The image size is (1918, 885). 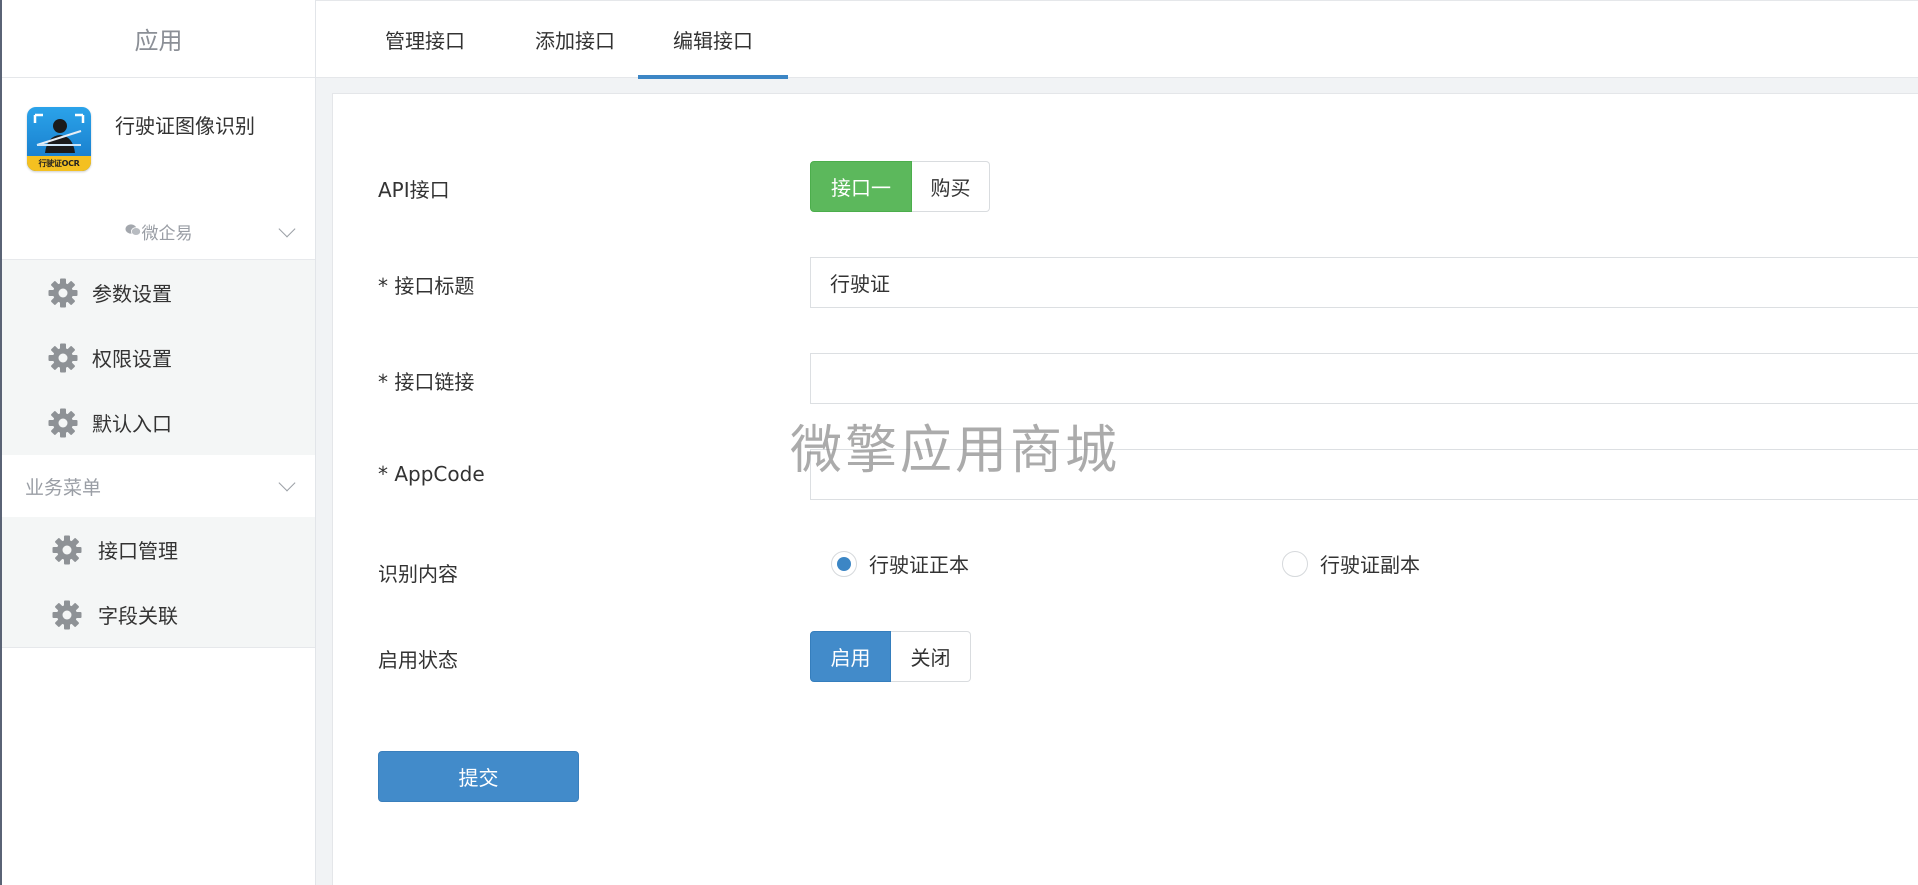 I want to click on tab-manage-api: 管理接口, so click(x=425, y=39).